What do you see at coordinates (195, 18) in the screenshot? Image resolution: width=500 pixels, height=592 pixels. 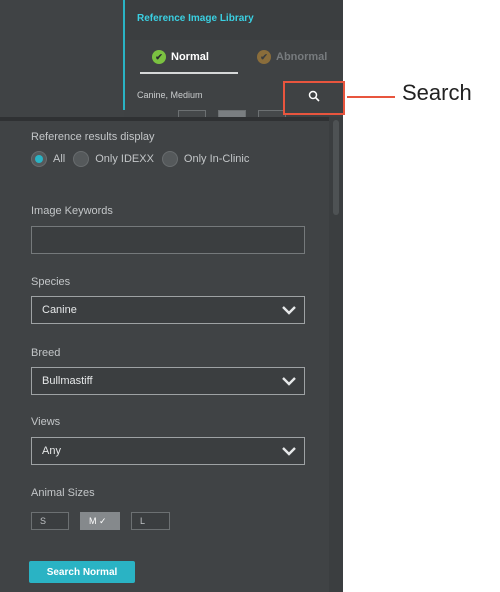 I see `library-title: Reference Image Library` at bounding box center [195, 18].